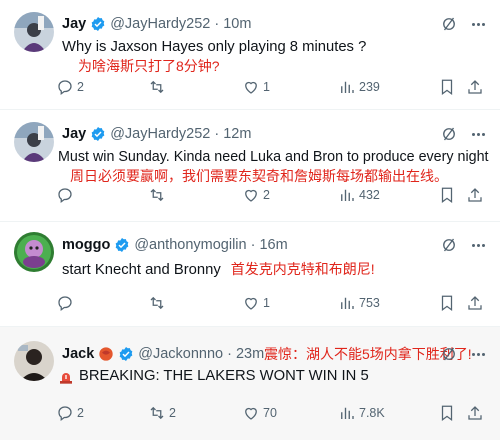 This screenshot has height=440, width=500. I want to click on tweet-text: start Knecht and Bronny, so click(141, 270).